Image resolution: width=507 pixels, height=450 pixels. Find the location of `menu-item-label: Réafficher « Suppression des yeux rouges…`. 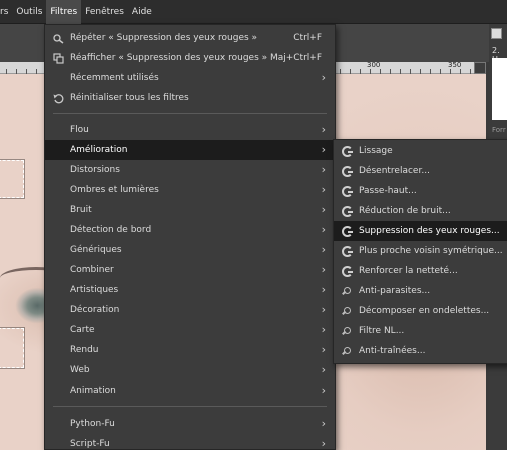

menu-item-label: Réafficher « Suppression des yeux rouges… is located at coordinates (169, 58).